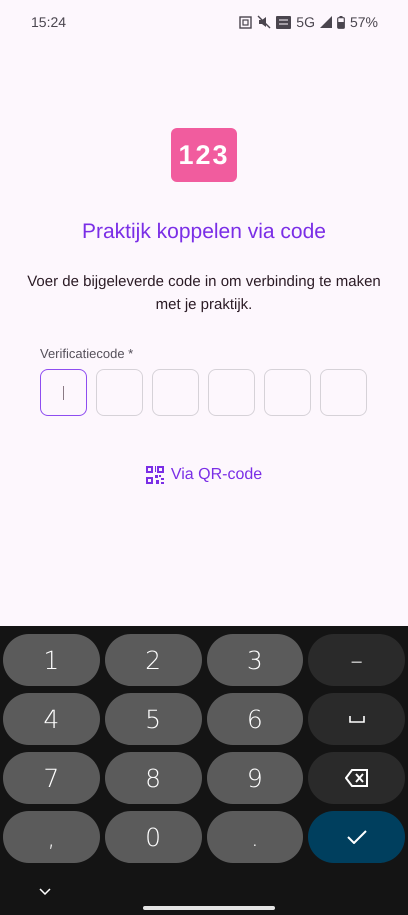  Describe the element at coordinates (51, 719) in the screenshot. I see `key: 4` at that location.